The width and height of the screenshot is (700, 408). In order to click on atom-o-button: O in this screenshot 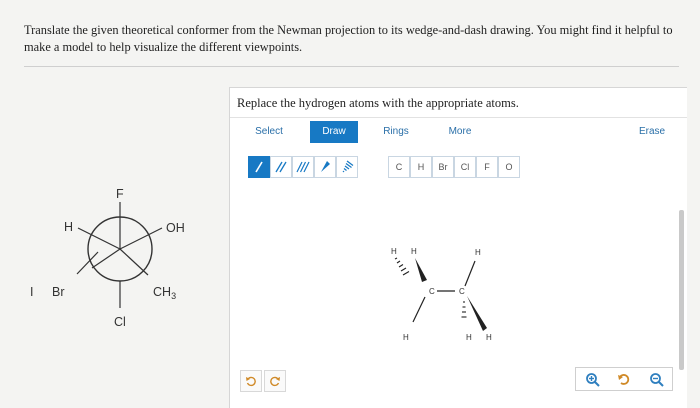, I will do `click(509, 167)`.